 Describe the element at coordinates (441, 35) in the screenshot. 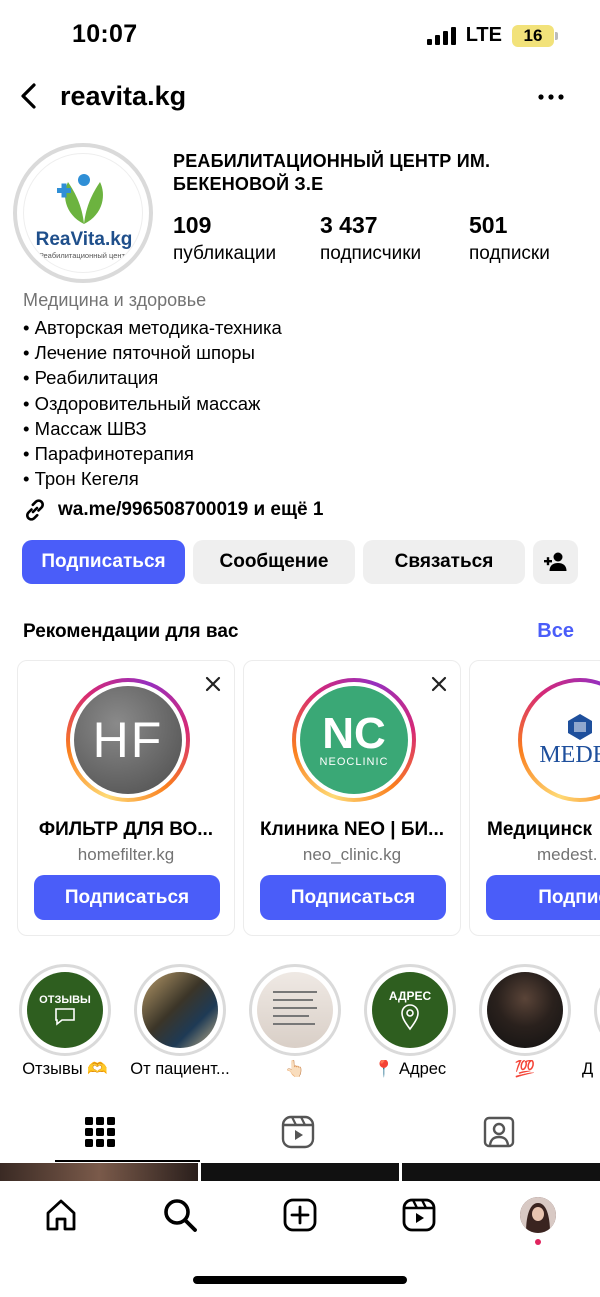

I see `signal-icon` at that location.